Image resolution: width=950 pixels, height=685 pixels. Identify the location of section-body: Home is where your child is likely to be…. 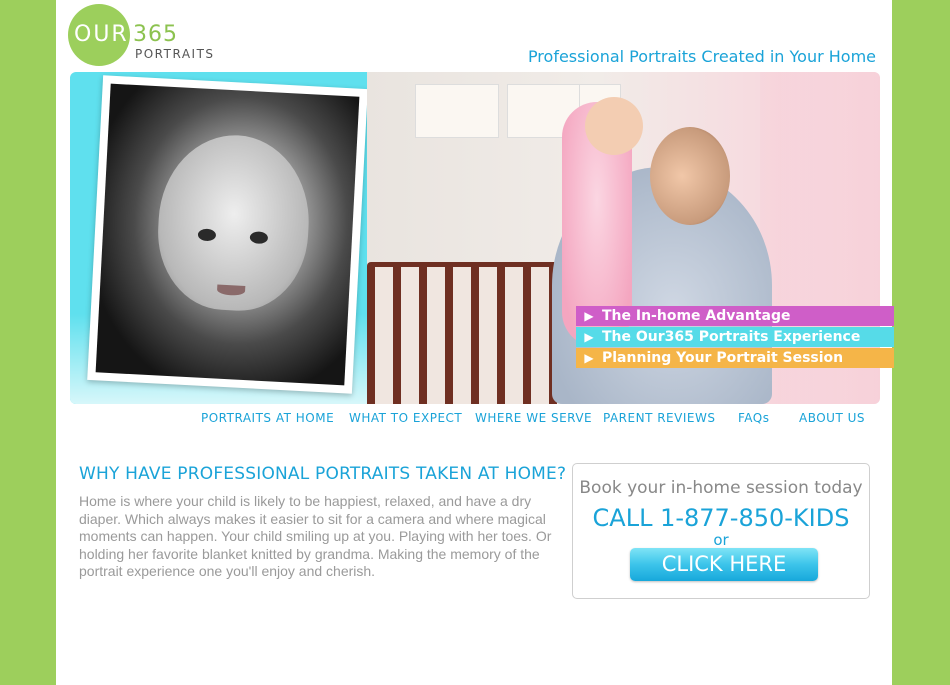
(315, 536).